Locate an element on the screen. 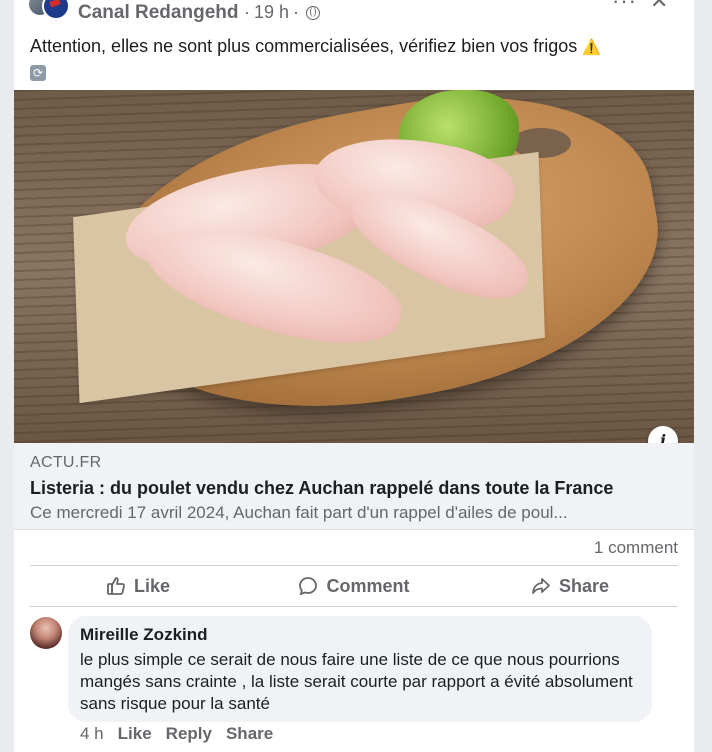 Image resolution: width=712 pixels, height=752 pixels. avatar-front is located at coordinates (56, 10).